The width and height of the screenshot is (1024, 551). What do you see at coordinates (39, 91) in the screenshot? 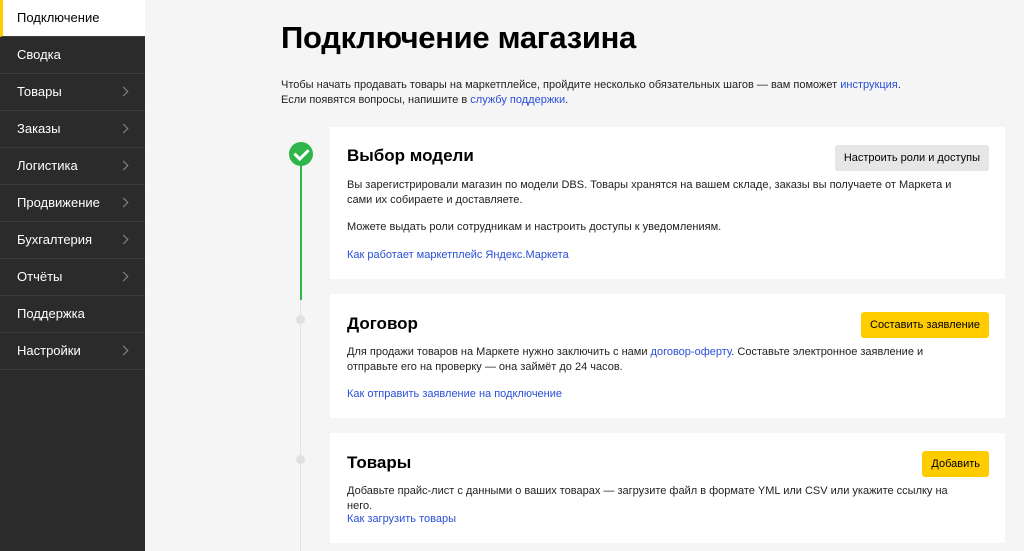
I see `sidebar-item-label: Товары` at bounding box center [39, 91].